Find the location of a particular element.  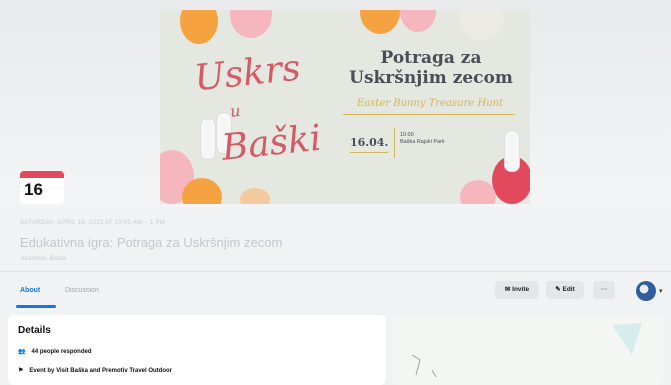

poster-separator is located at coordinates (394, 143).